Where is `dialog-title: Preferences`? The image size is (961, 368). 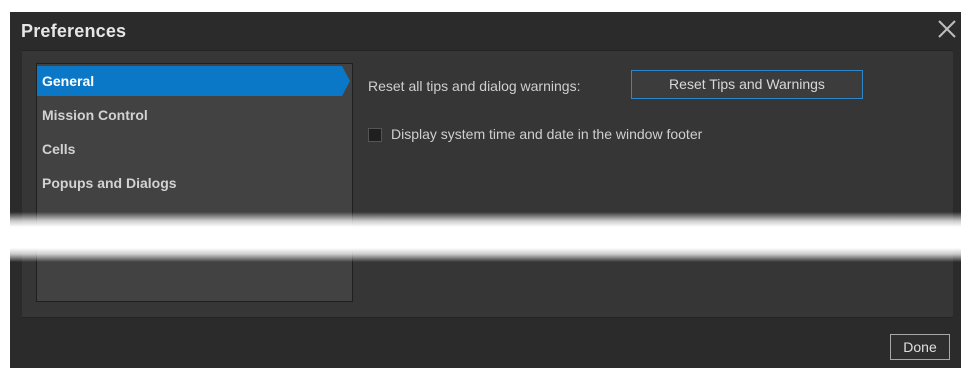 dialog-title: Preferences is located at coordinates (74, 31).